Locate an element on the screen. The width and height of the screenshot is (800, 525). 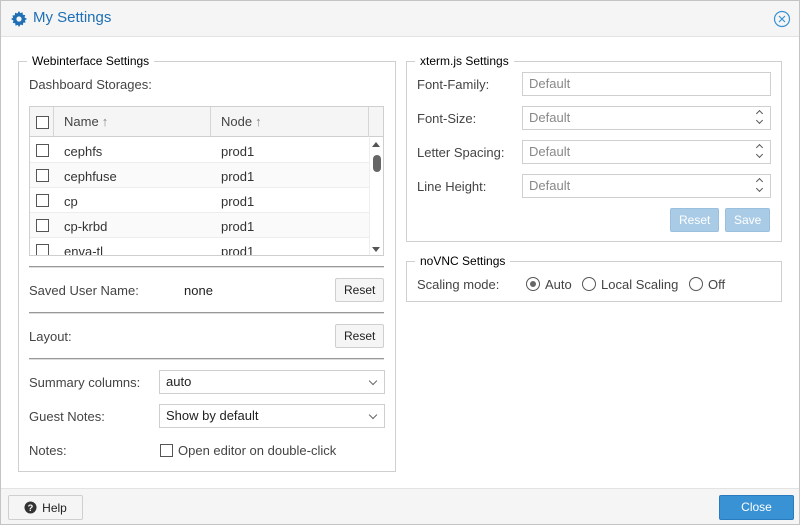
line-height-field: Default is located at coordinates (646, 186).